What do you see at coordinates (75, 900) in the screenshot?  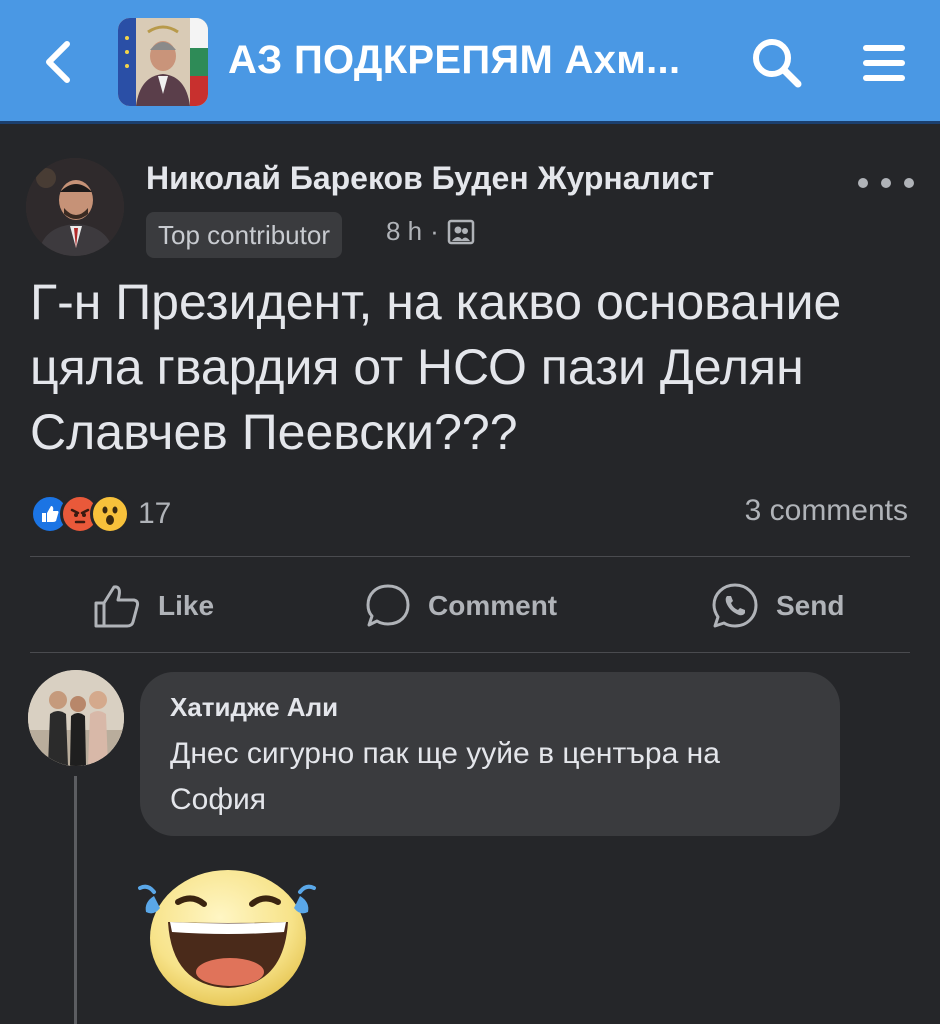 I see `comment-thread-line` at bounding box center [75, 900].